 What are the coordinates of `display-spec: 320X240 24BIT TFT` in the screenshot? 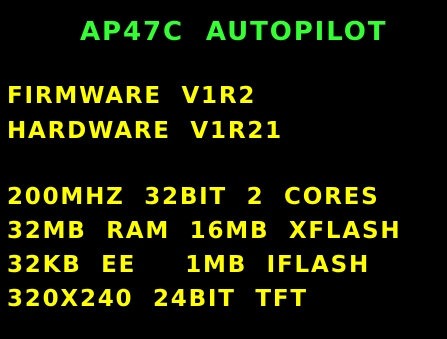 It's located at (157, 299).